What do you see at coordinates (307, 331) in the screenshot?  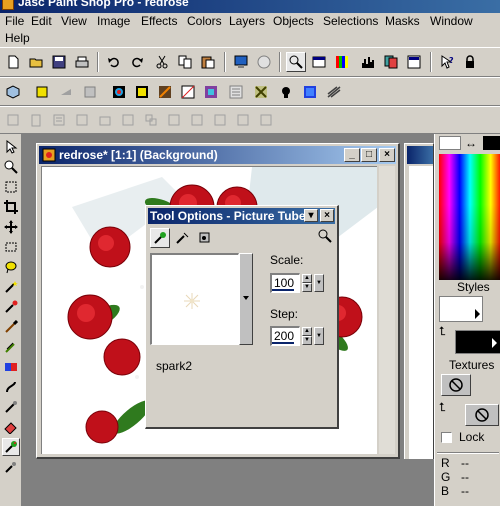 I see `step-increment-button: ▲` at bounding box center [307, 331].